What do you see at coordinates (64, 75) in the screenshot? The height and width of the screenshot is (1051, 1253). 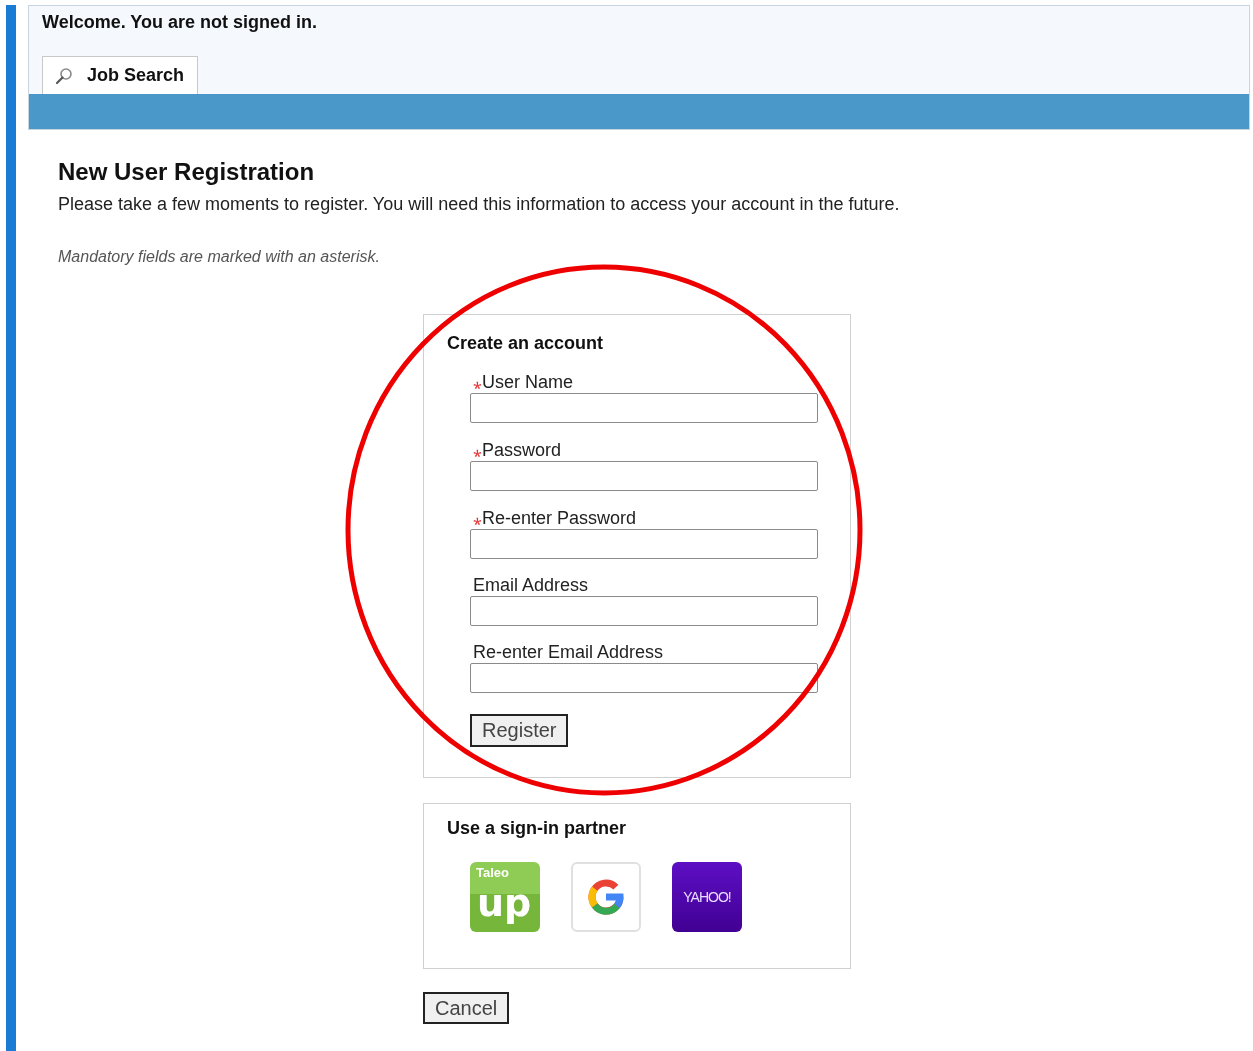 I see `search-icon` at bounding box center [64, 75].